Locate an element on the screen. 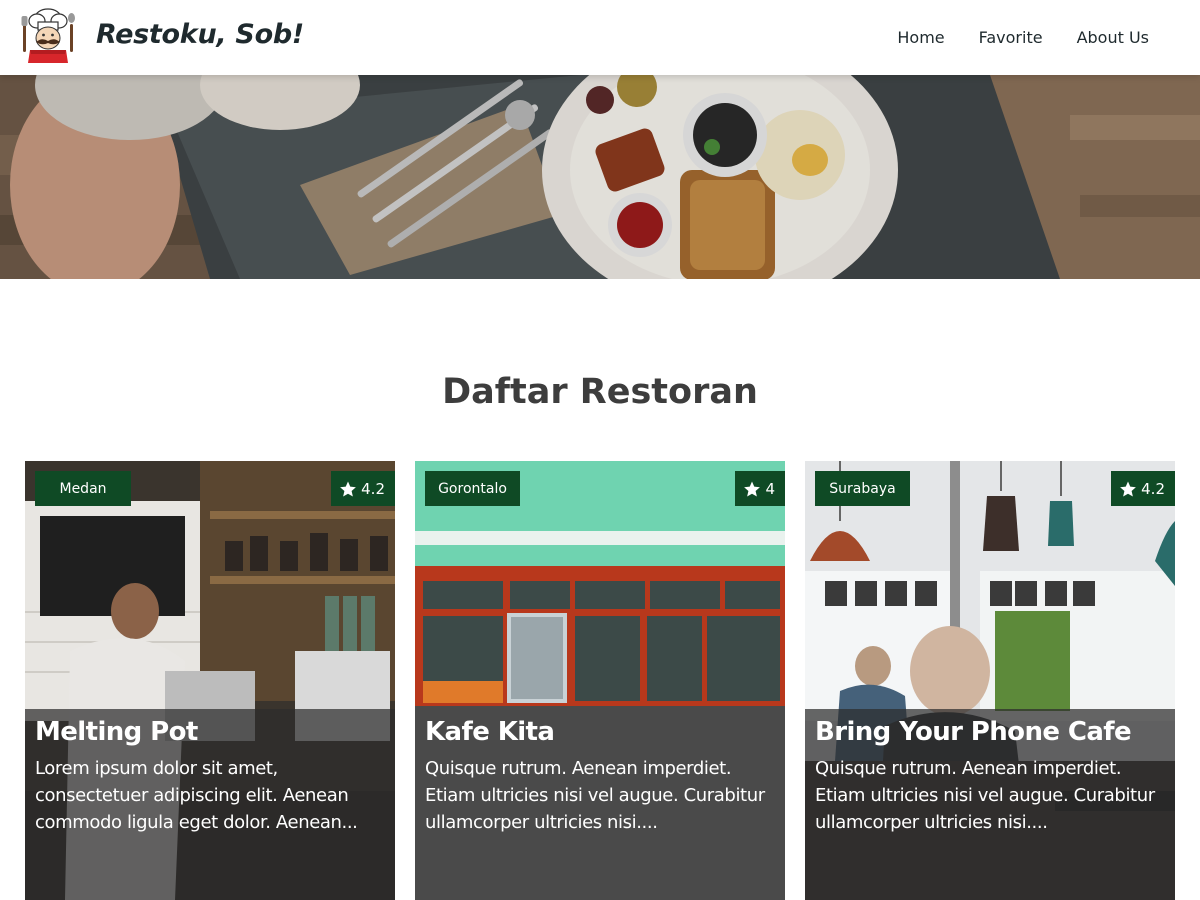 Image resolution: width=1200 pixels, height=900 pixels. section-title: Daftar Restoran is located at coordinates (600, 392).